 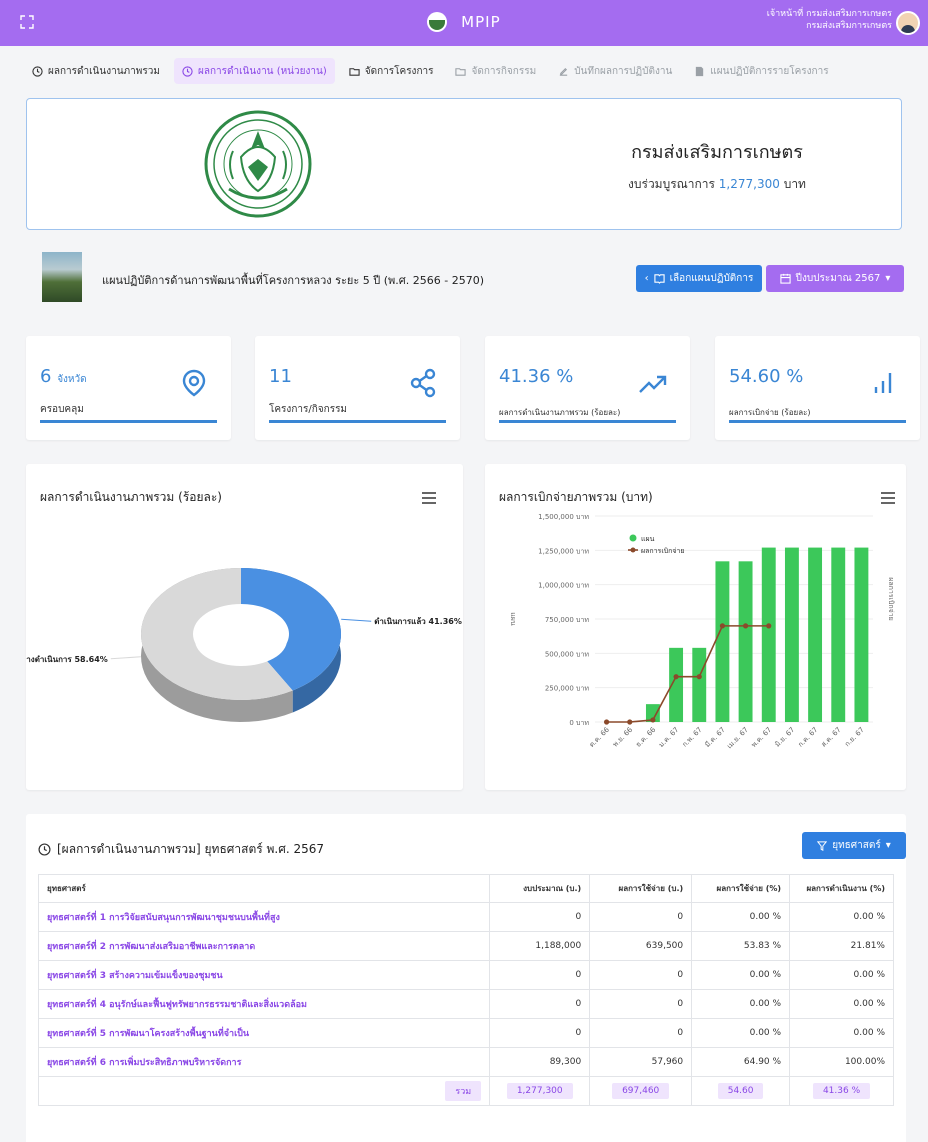 I want to click on total-spent-pct: 54.60, so click(x=740, y=1091).